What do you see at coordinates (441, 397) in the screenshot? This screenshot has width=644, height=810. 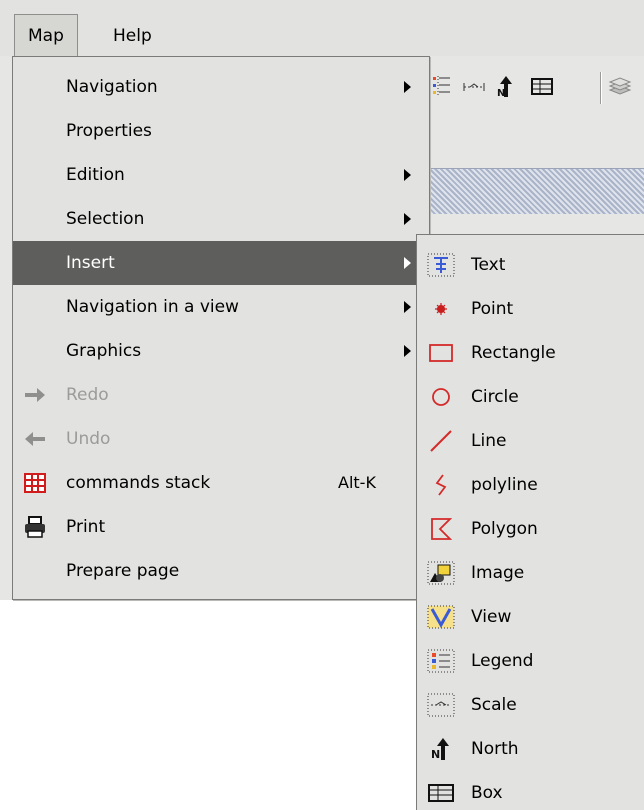 I see `circle-icon` at bounding box center [441, 397].